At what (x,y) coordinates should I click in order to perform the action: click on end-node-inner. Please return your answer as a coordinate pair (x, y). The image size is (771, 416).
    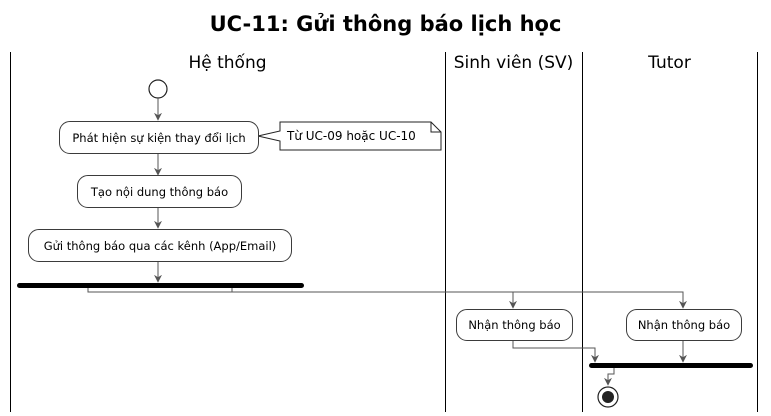
    Looking at the image, I should click on (608, 397).